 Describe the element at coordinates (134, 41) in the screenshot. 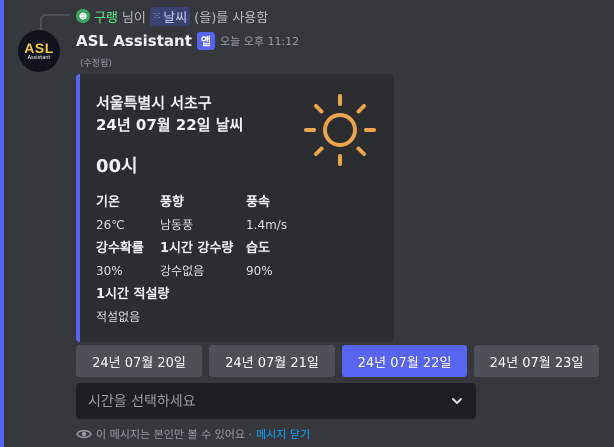

I see `author-name: ASL Assistant` at that location.